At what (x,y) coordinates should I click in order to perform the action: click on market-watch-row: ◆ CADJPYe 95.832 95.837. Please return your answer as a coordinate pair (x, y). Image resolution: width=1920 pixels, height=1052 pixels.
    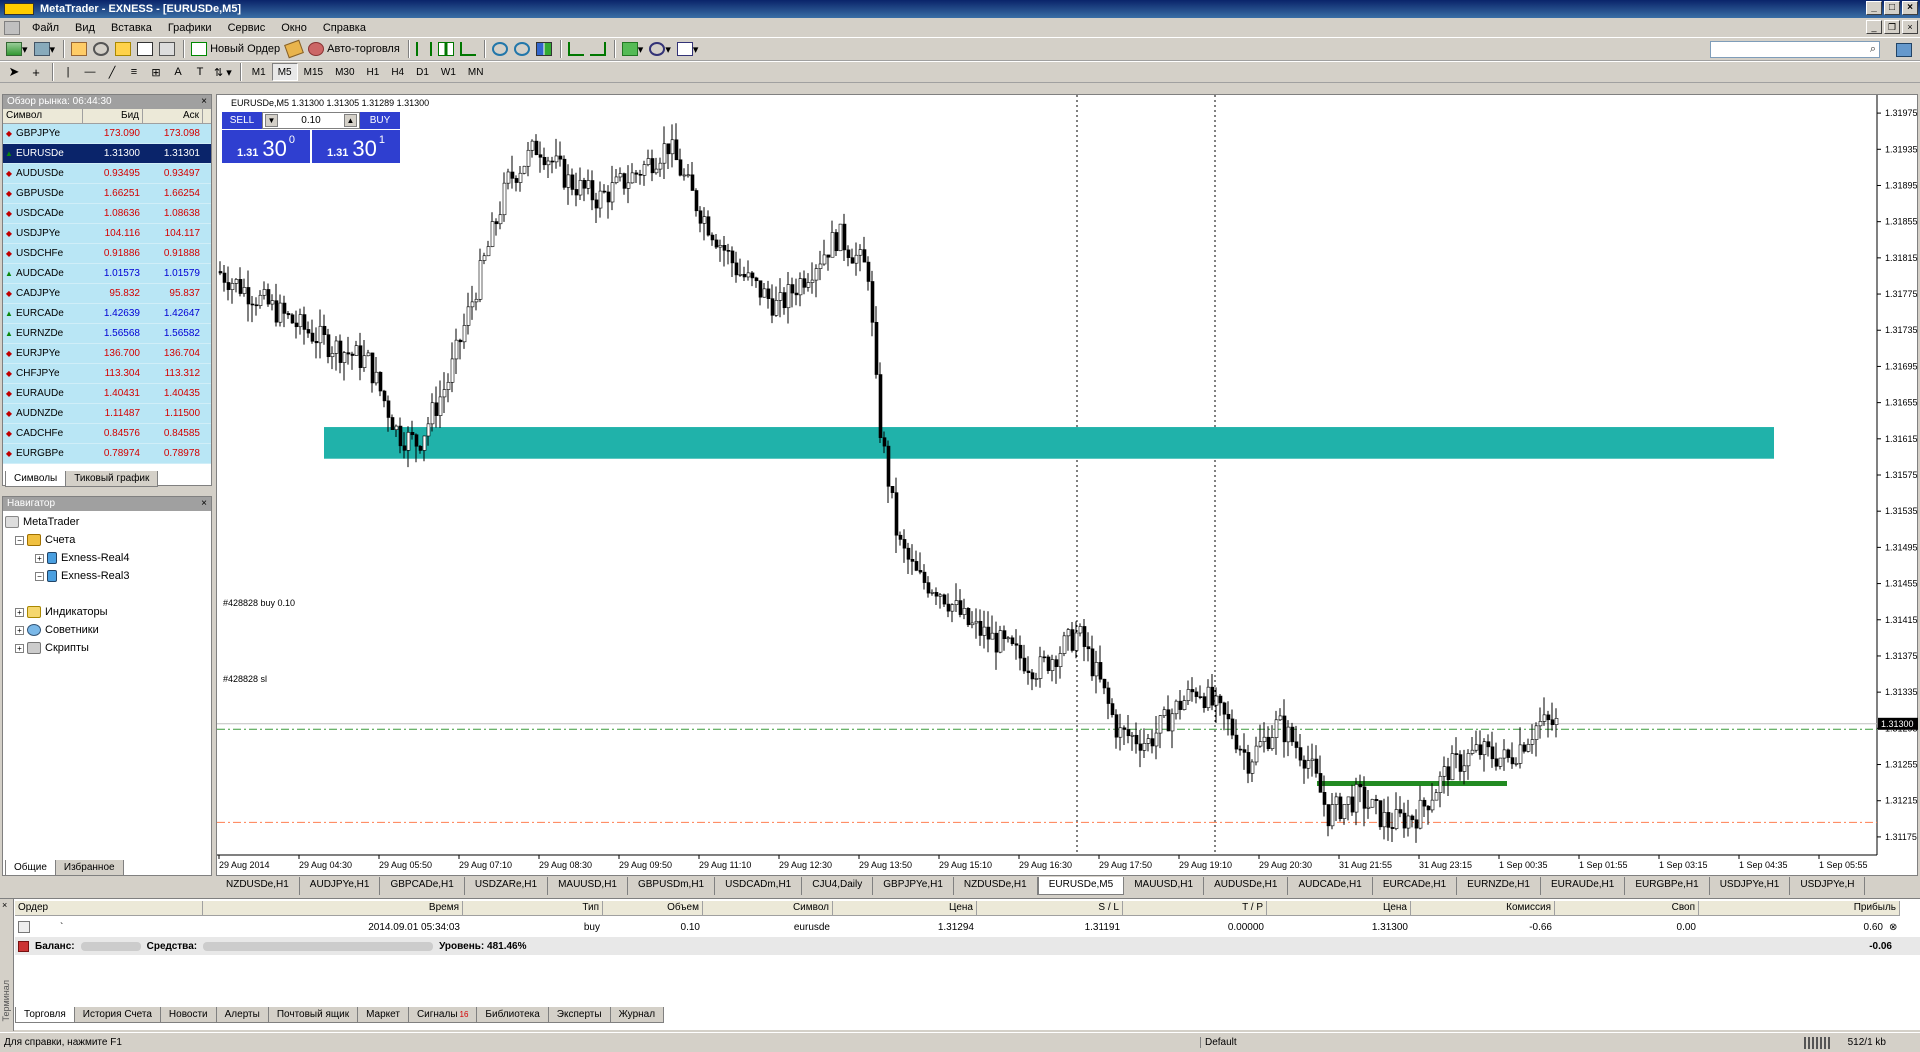
    Looking at the image, I should click on (107, 294).